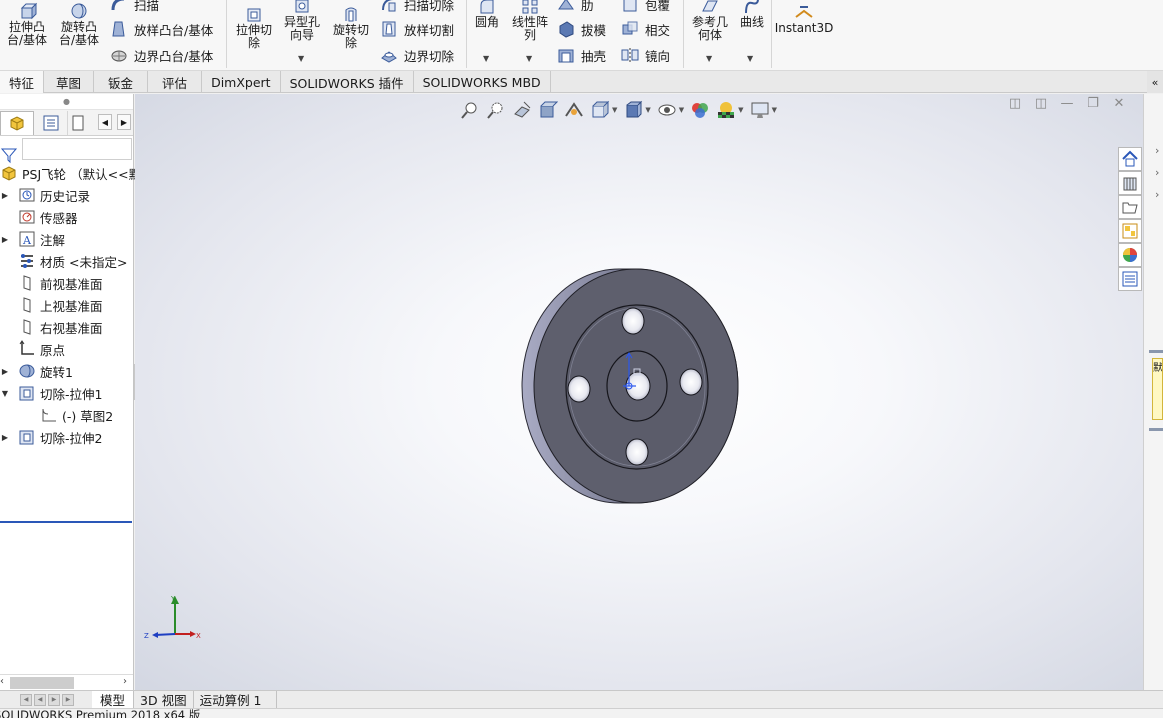 The width and height of the screenshot is (1163, 718). Describe the element at coordinates (1130, 231) in the screenshot. I see `view-palette-tab` at that location.